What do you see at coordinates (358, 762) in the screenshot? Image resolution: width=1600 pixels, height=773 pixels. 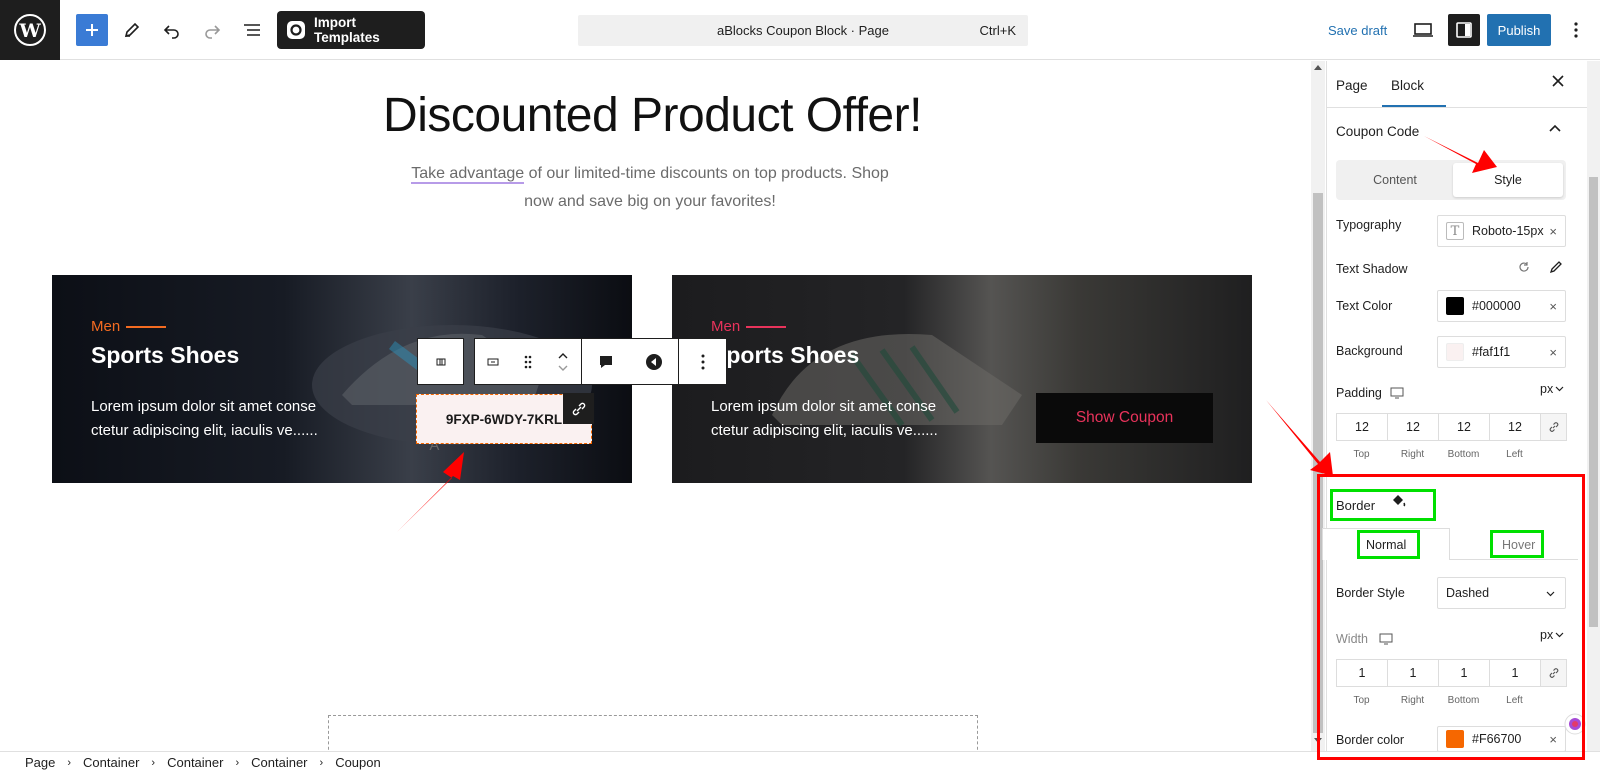 I see `breadcrumb-item-current: Coupon` at bounding box center [358, 762].